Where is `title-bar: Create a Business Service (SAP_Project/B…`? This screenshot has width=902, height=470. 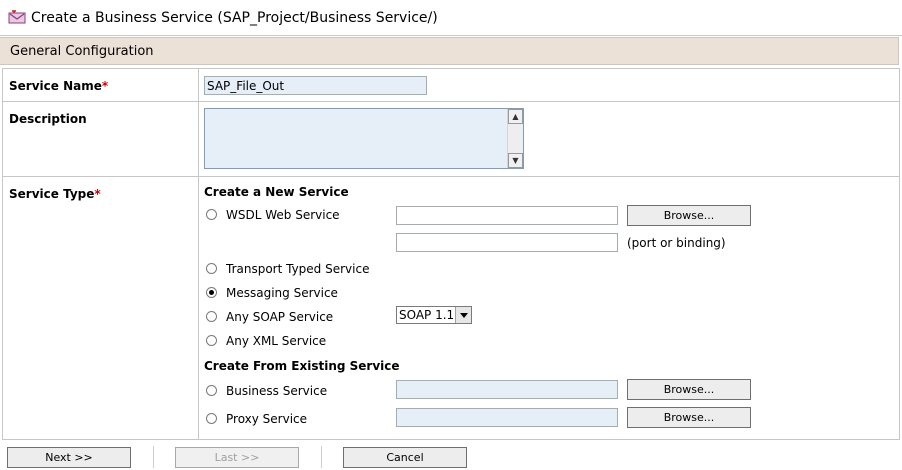
title-bar: Create a Business Service (SAP_Project/B… is located at coordinates (451, 18).